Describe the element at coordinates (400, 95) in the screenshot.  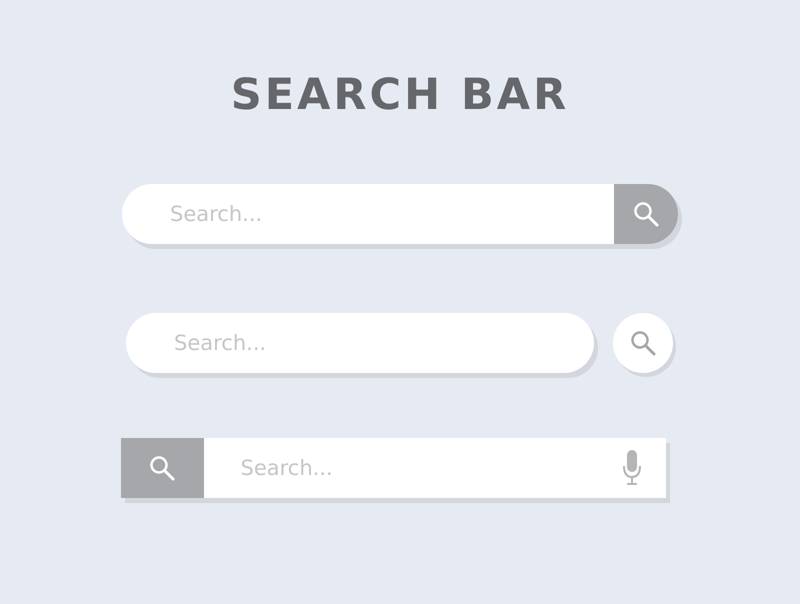
I see `page-title: SEARCH BAR` at that location.